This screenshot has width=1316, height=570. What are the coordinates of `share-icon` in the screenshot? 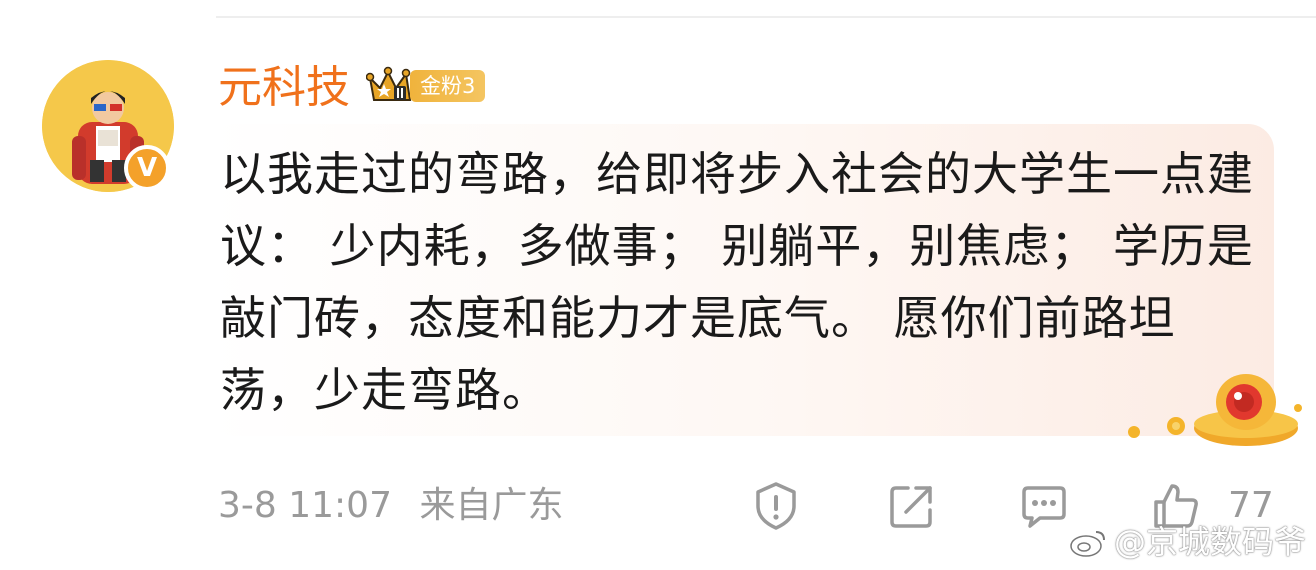 It's located at (912, 506).